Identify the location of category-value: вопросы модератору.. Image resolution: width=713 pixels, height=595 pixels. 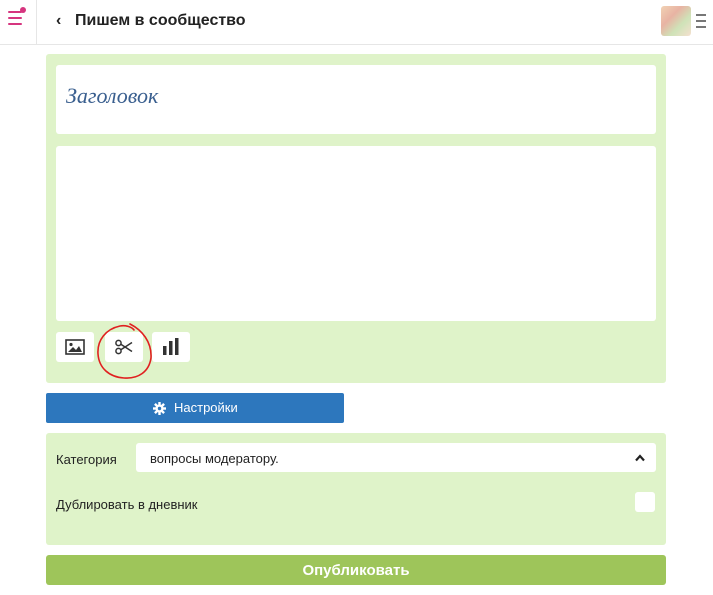
(214, 458).